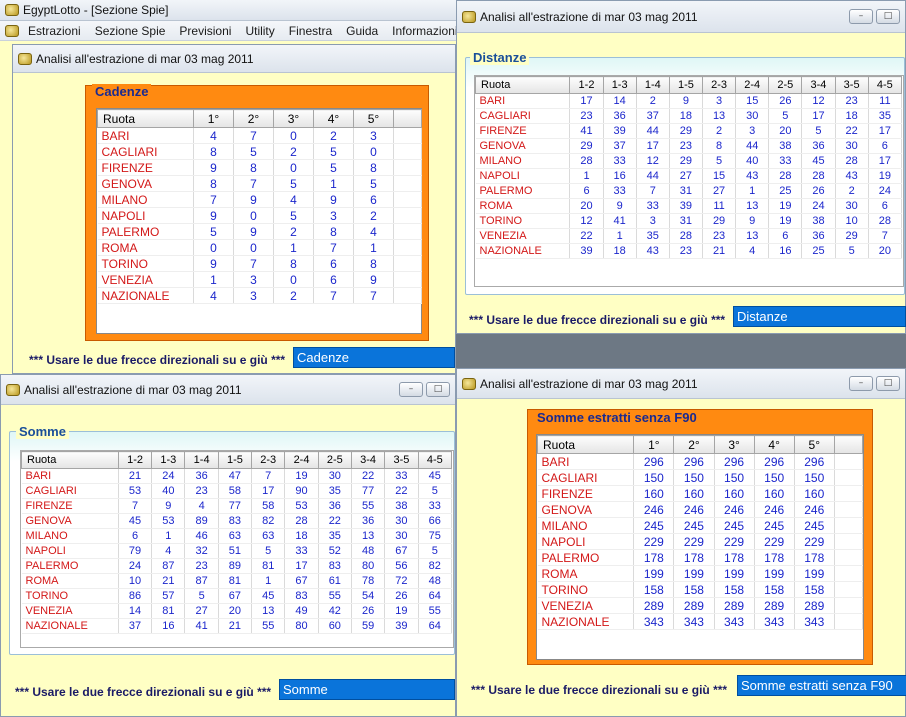  What do you see at coordinates (12, 30) in the screenshot?
I see `mdi-child-icon` at bounding box center [12, 30].